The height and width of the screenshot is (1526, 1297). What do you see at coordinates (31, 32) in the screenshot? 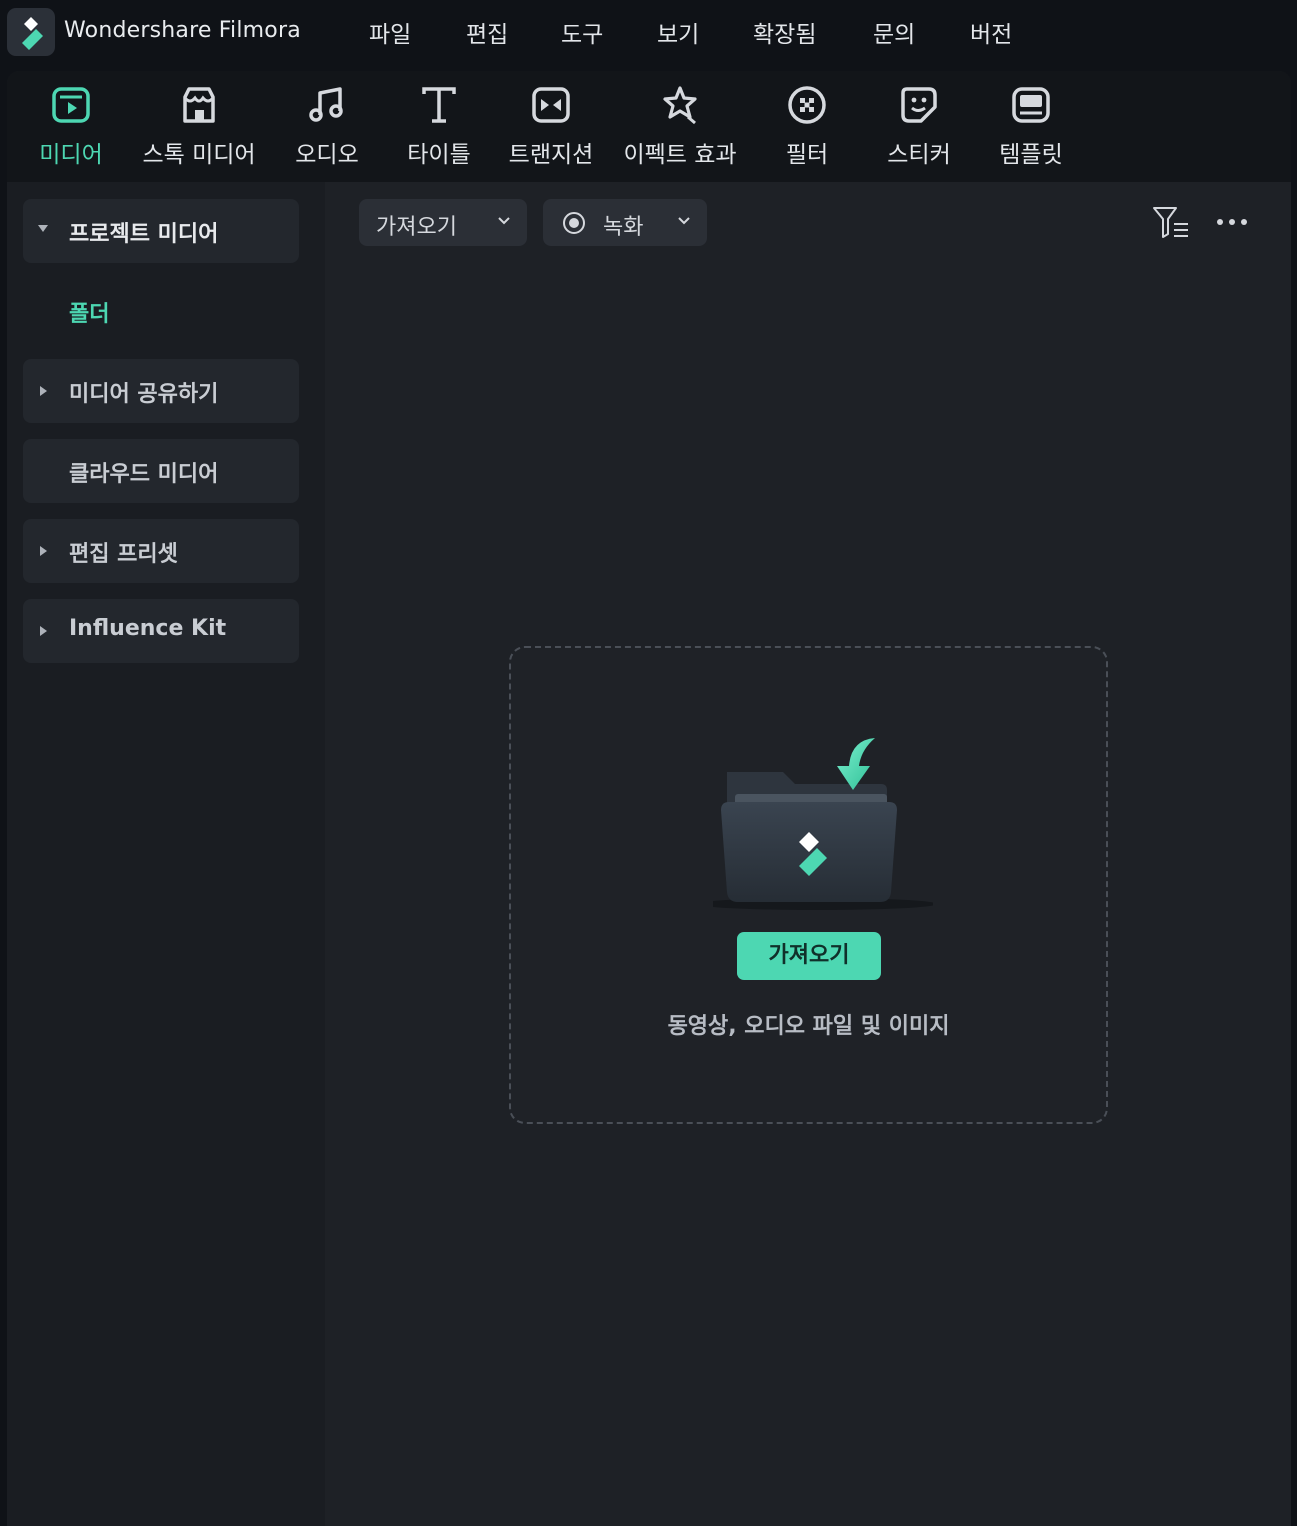
I see `filmora-logo-icon` at bounding box center [31, 32].